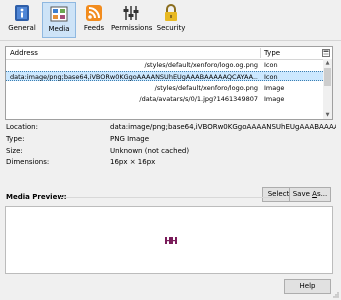 The image size is (341, 300). What do you see at coordinates (94, 28) in the screenshot?
I see `tab-feeds-label: Feeds` at bounding box center [94, 28].